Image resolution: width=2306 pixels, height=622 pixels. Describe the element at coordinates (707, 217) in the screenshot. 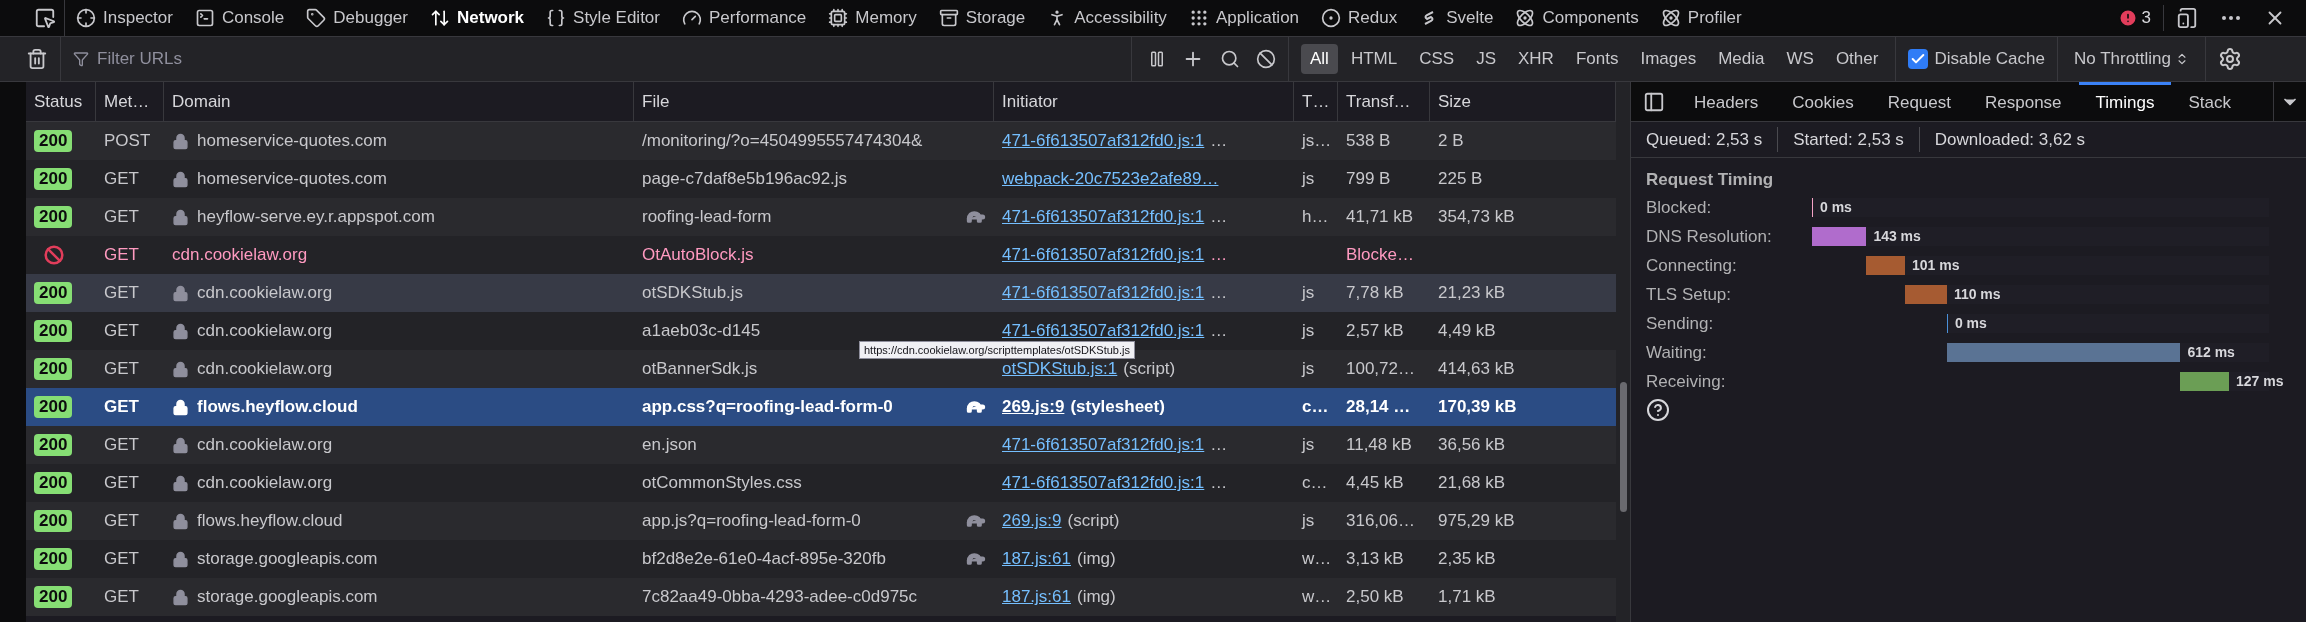

I see `file-text: roofing-lead-form` at that location.